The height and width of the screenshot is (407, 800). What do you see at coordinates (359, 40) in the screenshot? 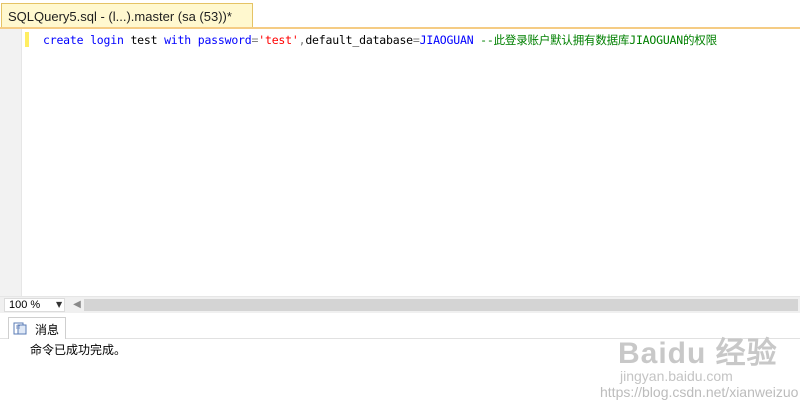
I see `default-database-option: default_database` at bounding box center [359, 40].